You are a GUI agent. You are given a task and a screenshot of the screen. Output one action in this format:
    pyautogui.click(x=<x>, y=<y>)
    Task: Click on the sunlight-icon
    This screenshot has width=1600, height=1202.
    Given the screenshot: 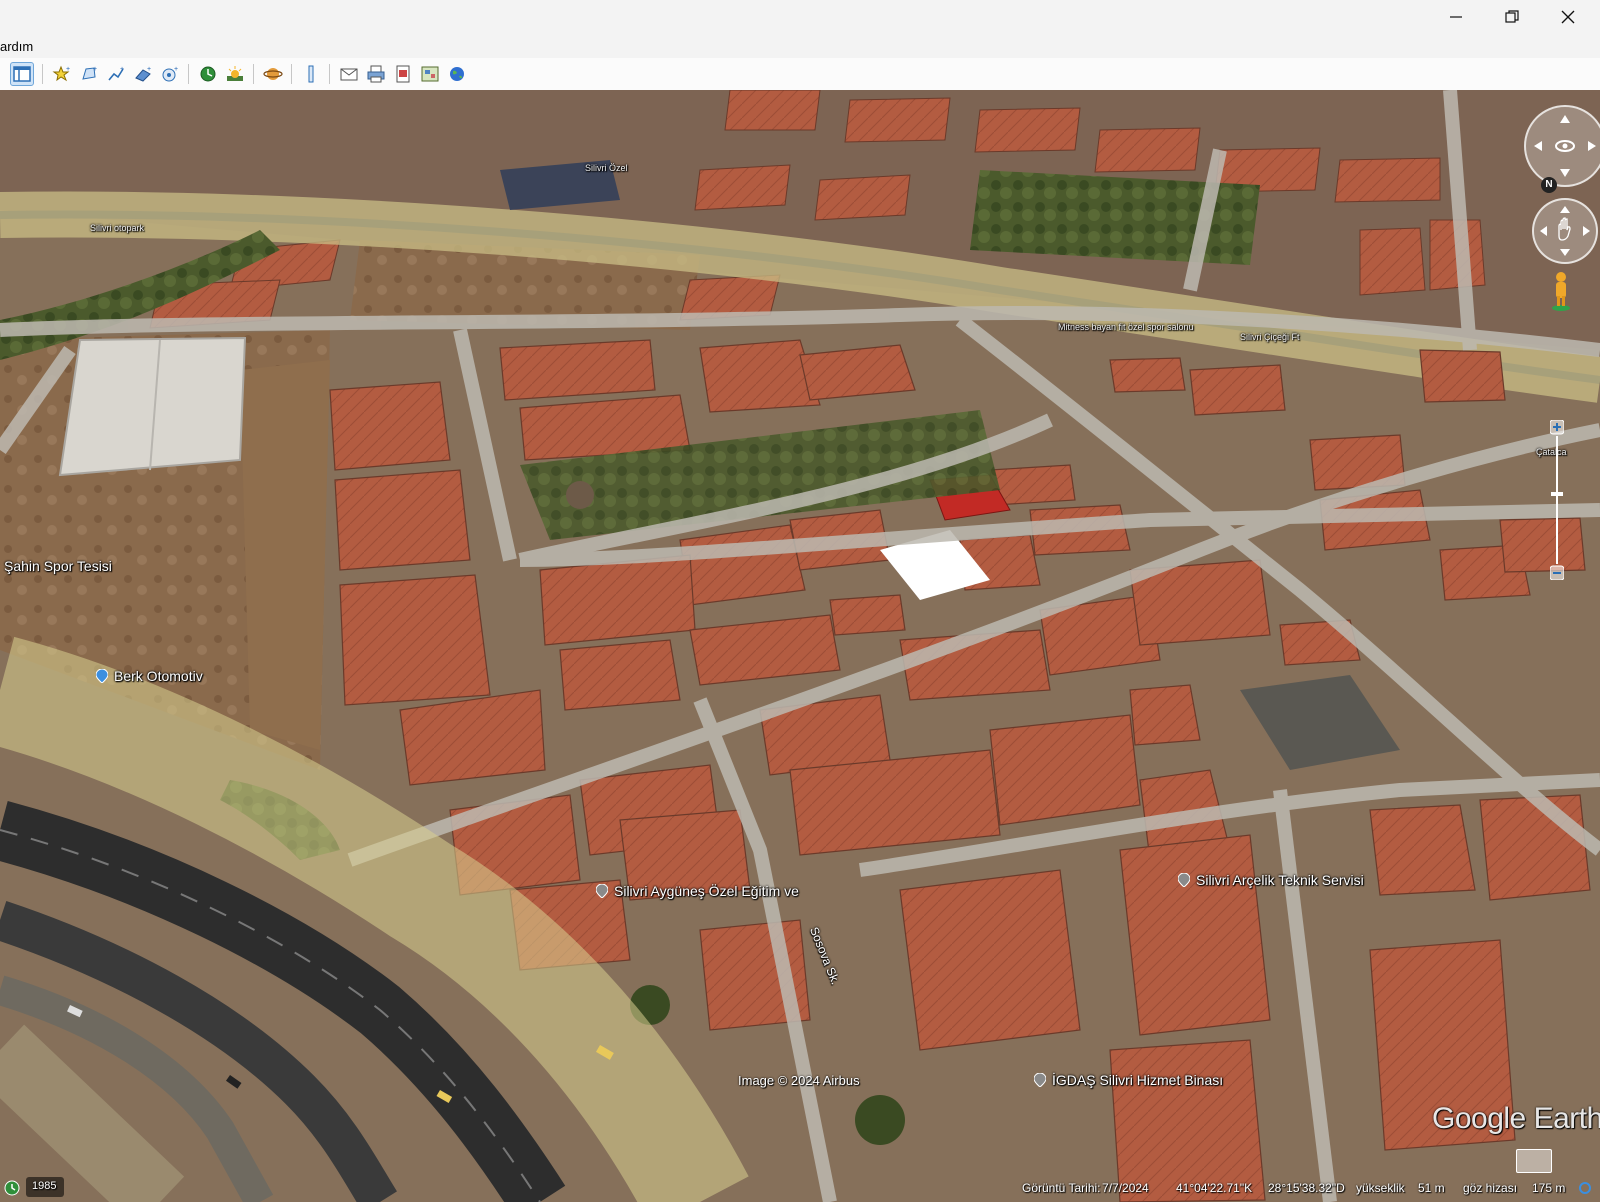 What is the action you would take?
    pyautogui.click(x=235, y=74)
    